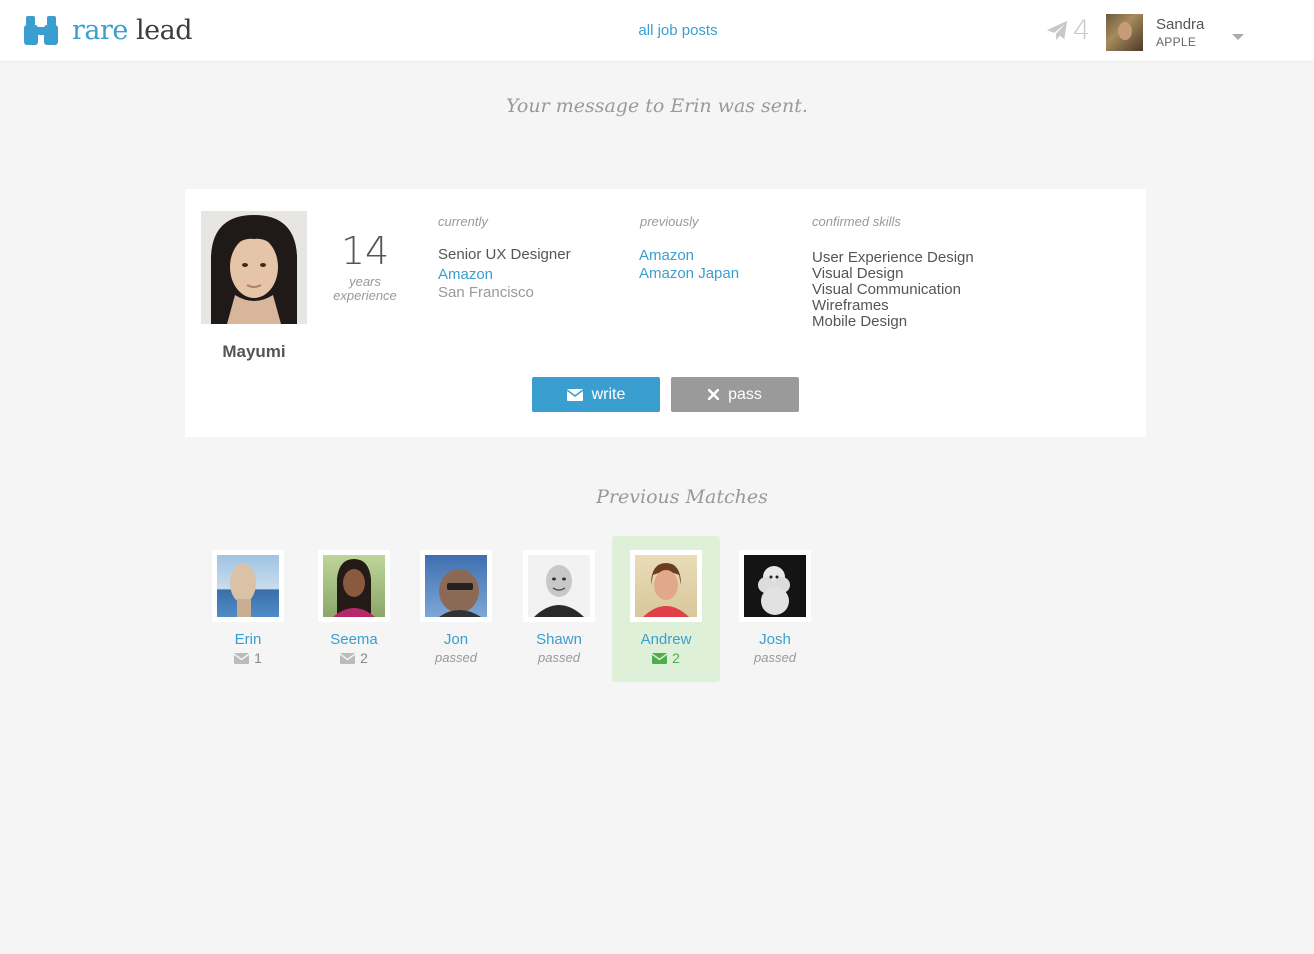 The image size is (1314, 954). Describe the element at coordinates (1238, 37) in the screenshot. I see `chevron-down-icon` at that location.